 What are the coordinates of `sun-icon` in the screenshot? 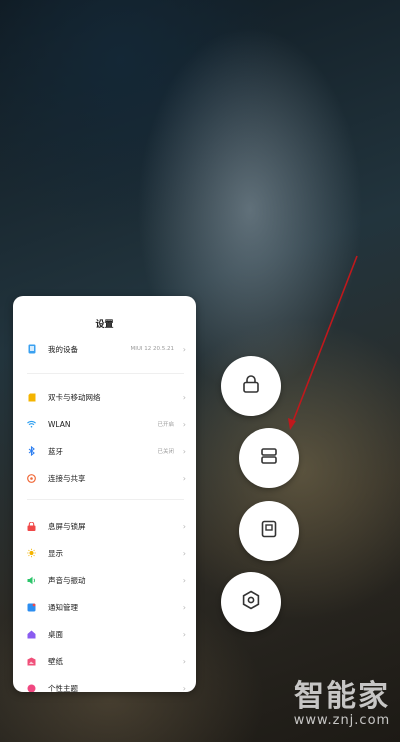 It's located at (31, 553).